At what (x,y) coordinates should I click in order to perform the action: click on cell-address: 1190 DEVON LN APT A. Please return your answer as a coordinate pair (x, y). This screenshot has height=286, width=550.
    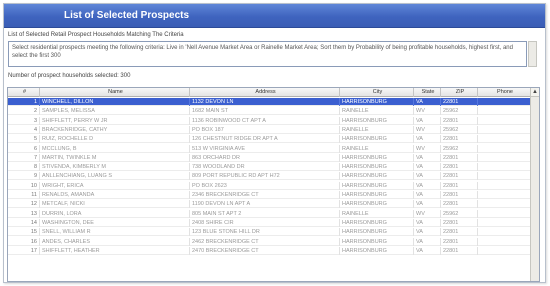
    Looking at the image, I should click on (265, 204).